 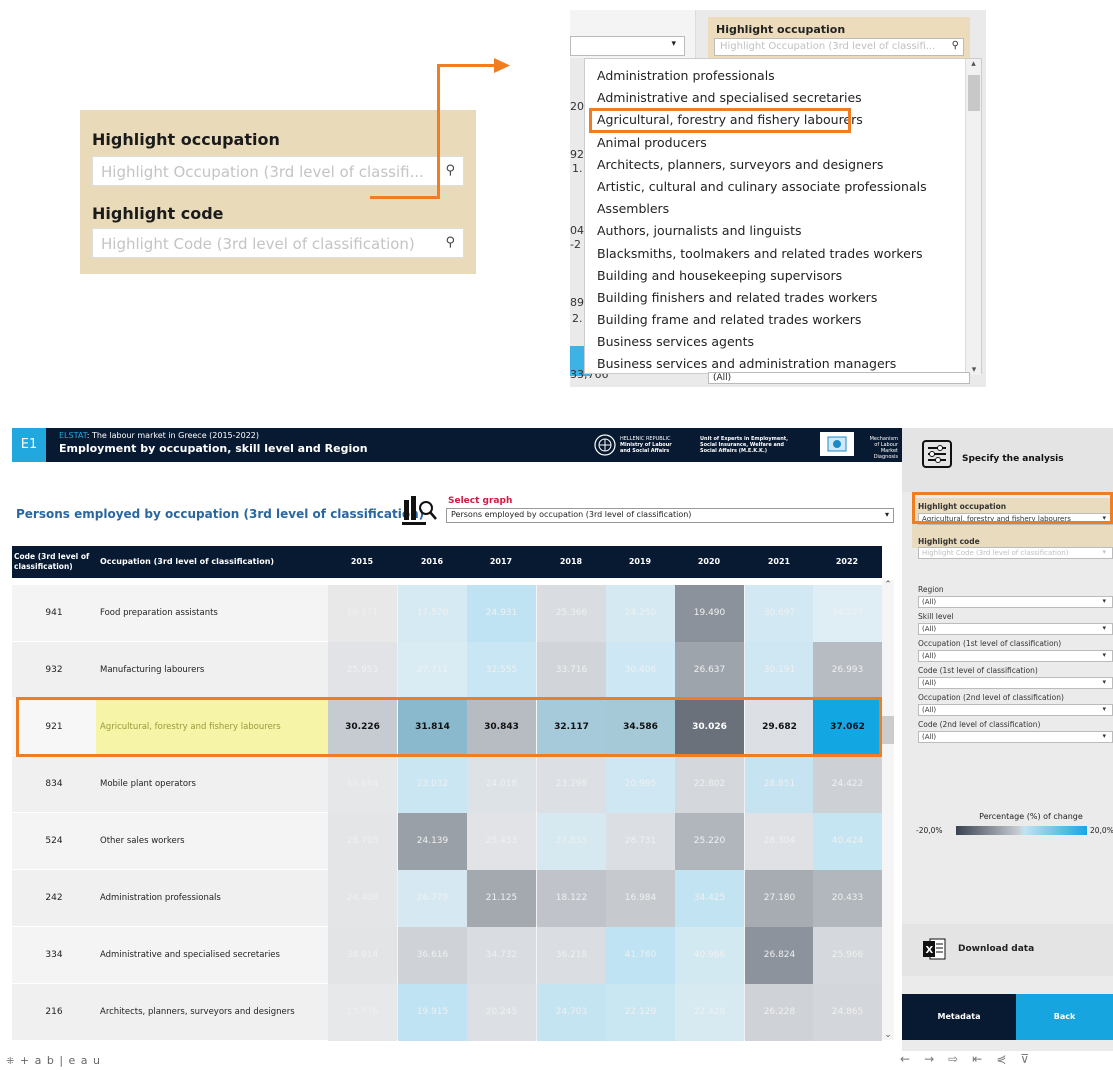 I want to click on cell-value: 24.931, so click(x=501, y=613).